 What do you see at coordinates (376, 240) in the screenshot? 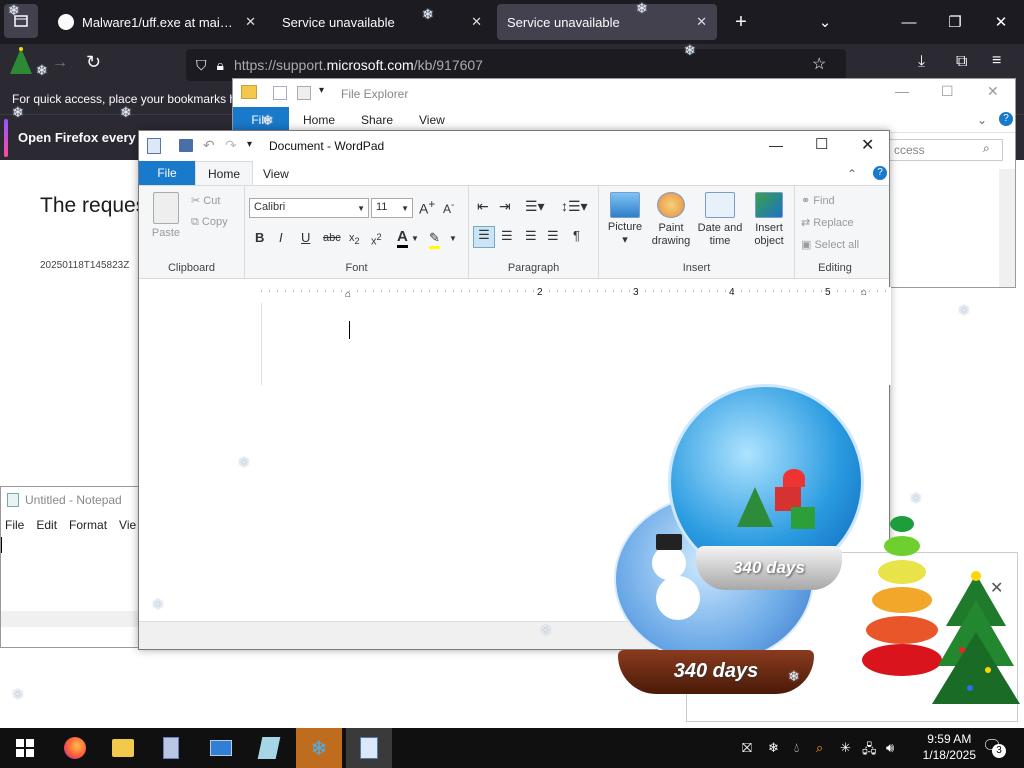
I see `superscript-icon: x2` at bounding box center [376, 240].